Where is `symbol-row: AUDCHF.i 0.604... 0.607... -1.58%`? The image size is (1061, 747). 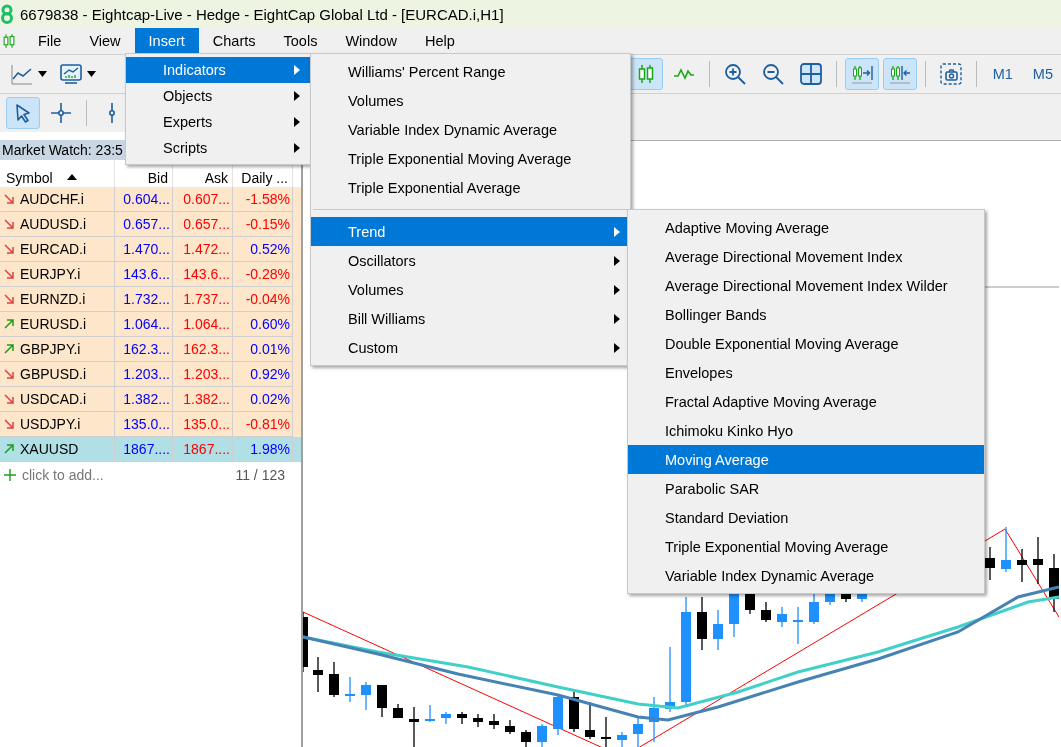
symbol-row: AUDCHF.i 0.604... 0.607... -1.58% is located at coordinates (150, 199).